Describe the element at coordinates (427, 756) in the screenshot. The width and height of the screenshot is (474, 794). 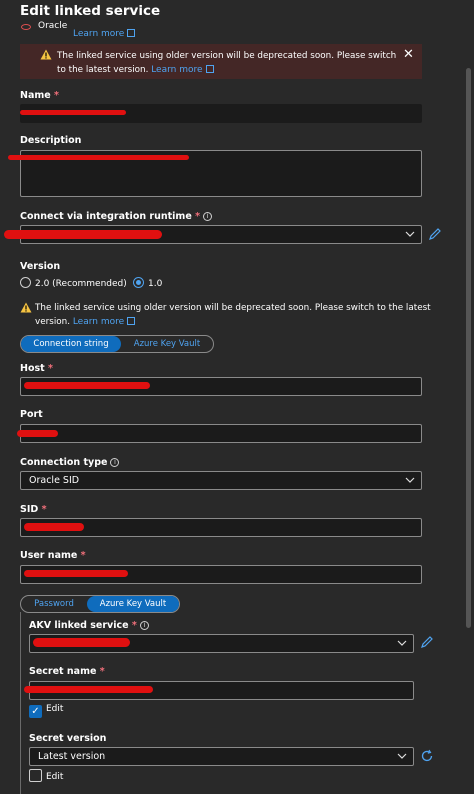
I see `refresh-icon` at that location.